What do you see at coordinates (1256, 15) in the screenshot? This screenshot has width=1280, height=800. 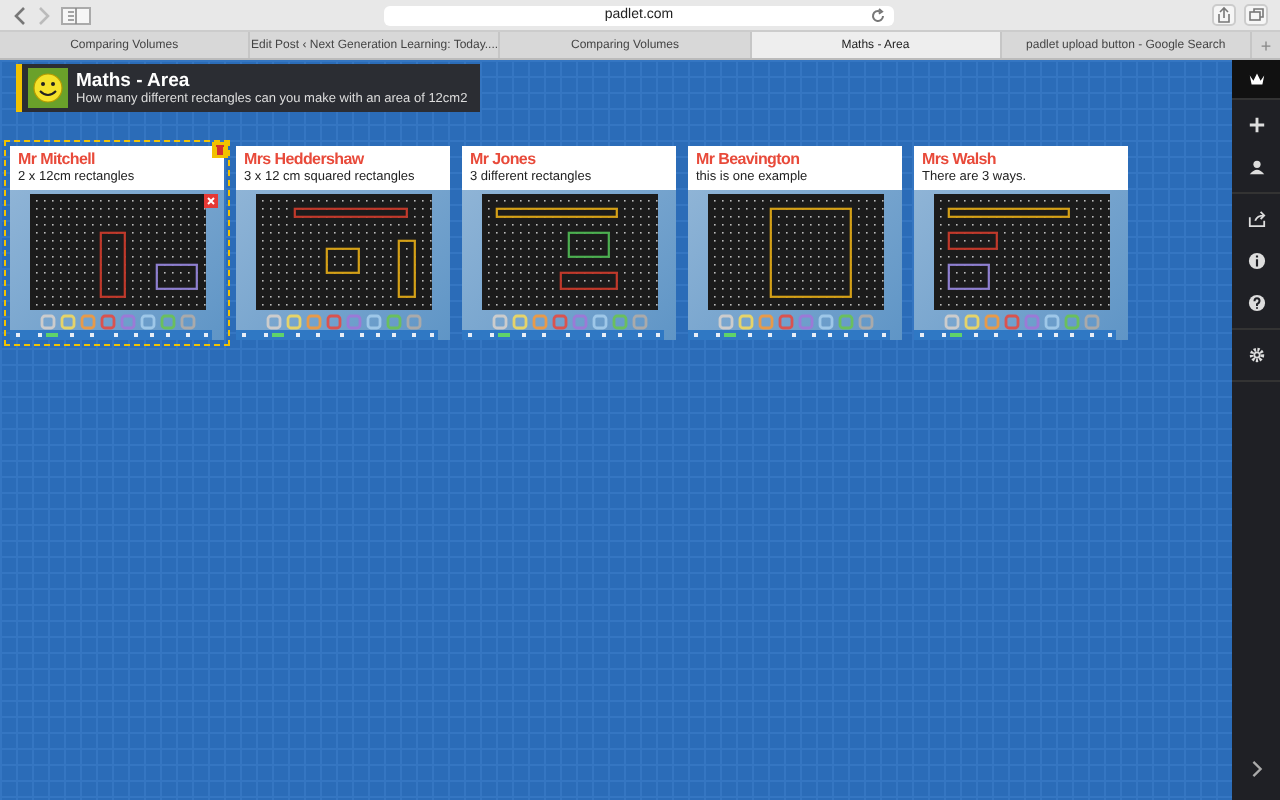 I see `tabs-icon` at bounding box center [1256, 15].